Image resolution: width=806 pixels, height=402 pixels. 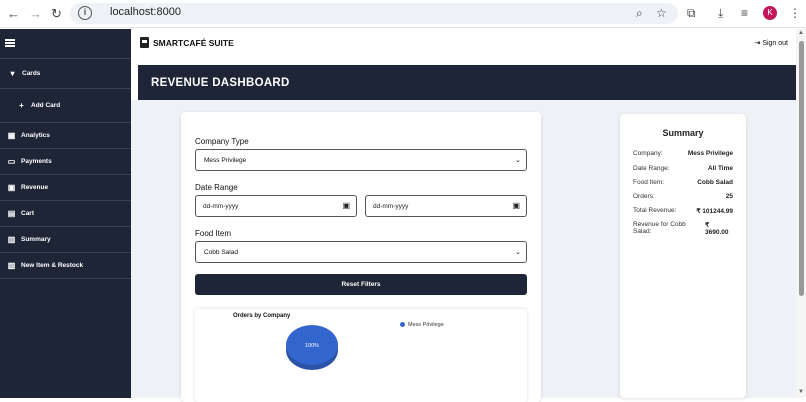 I want to click on summary-row-date-range: Date Range: All Time, so click(x=683, y=168).